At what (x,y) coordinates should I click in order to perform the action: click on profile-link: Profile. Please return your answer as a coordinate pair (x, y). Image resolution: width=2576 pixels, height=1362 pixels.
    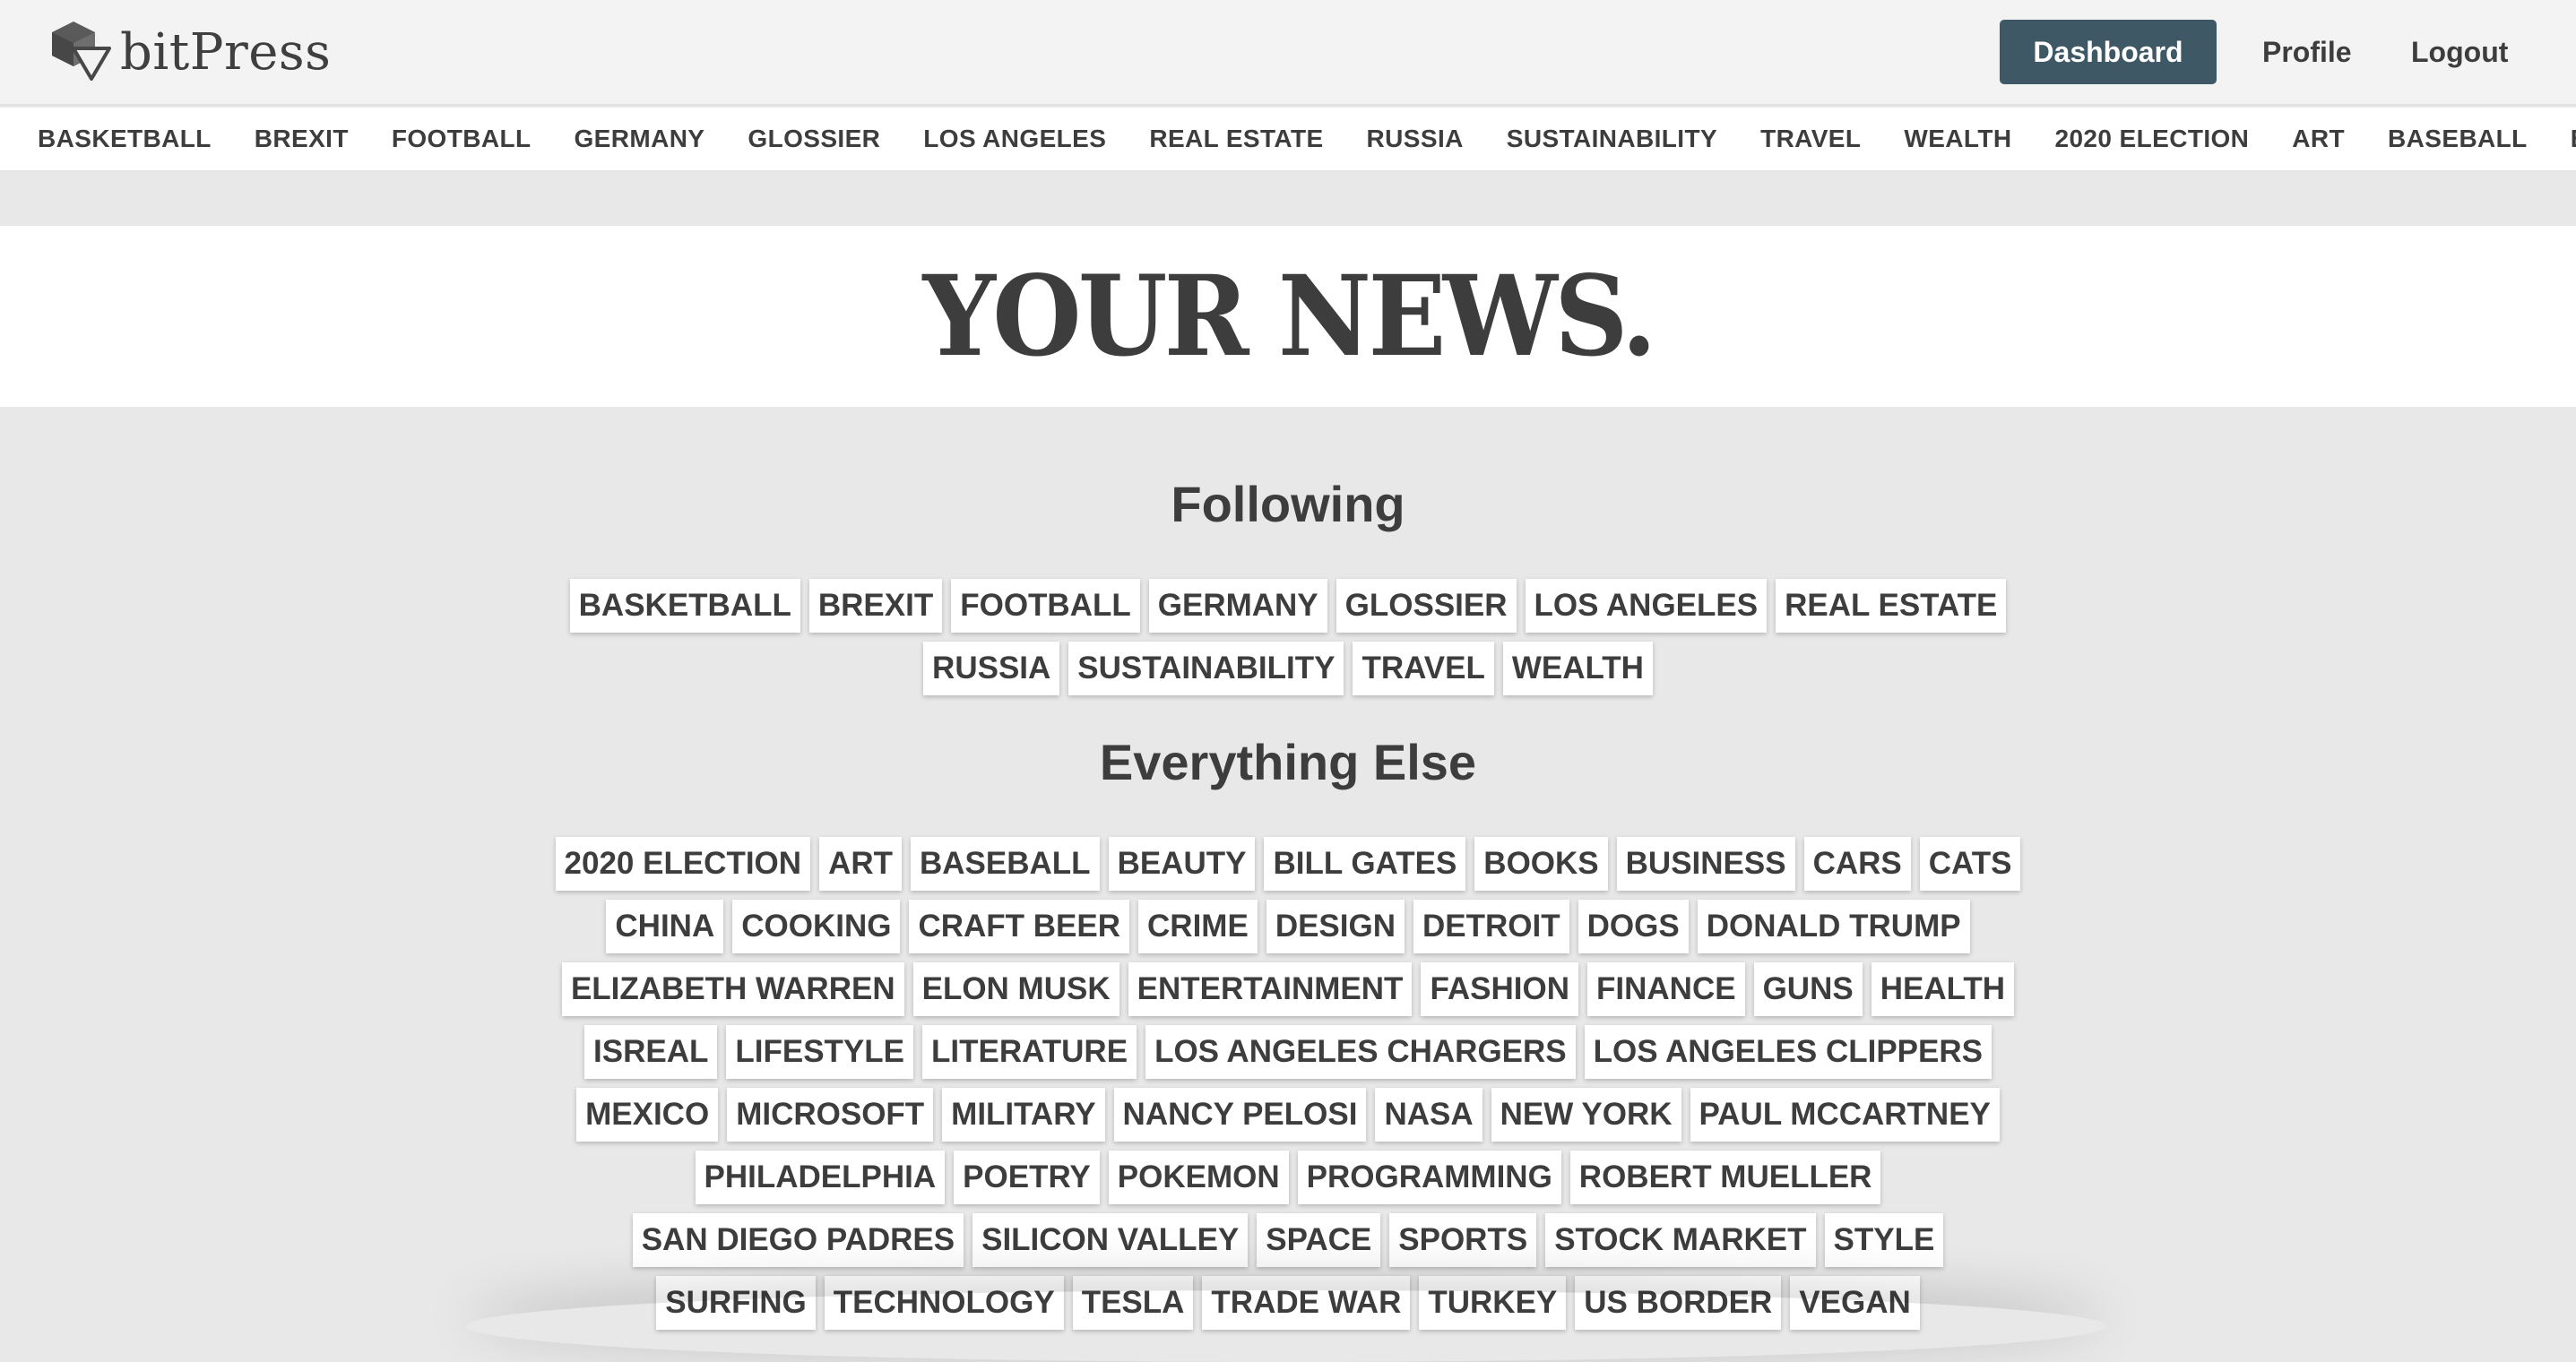
    Looking at the image, I should click on (2307, 52).